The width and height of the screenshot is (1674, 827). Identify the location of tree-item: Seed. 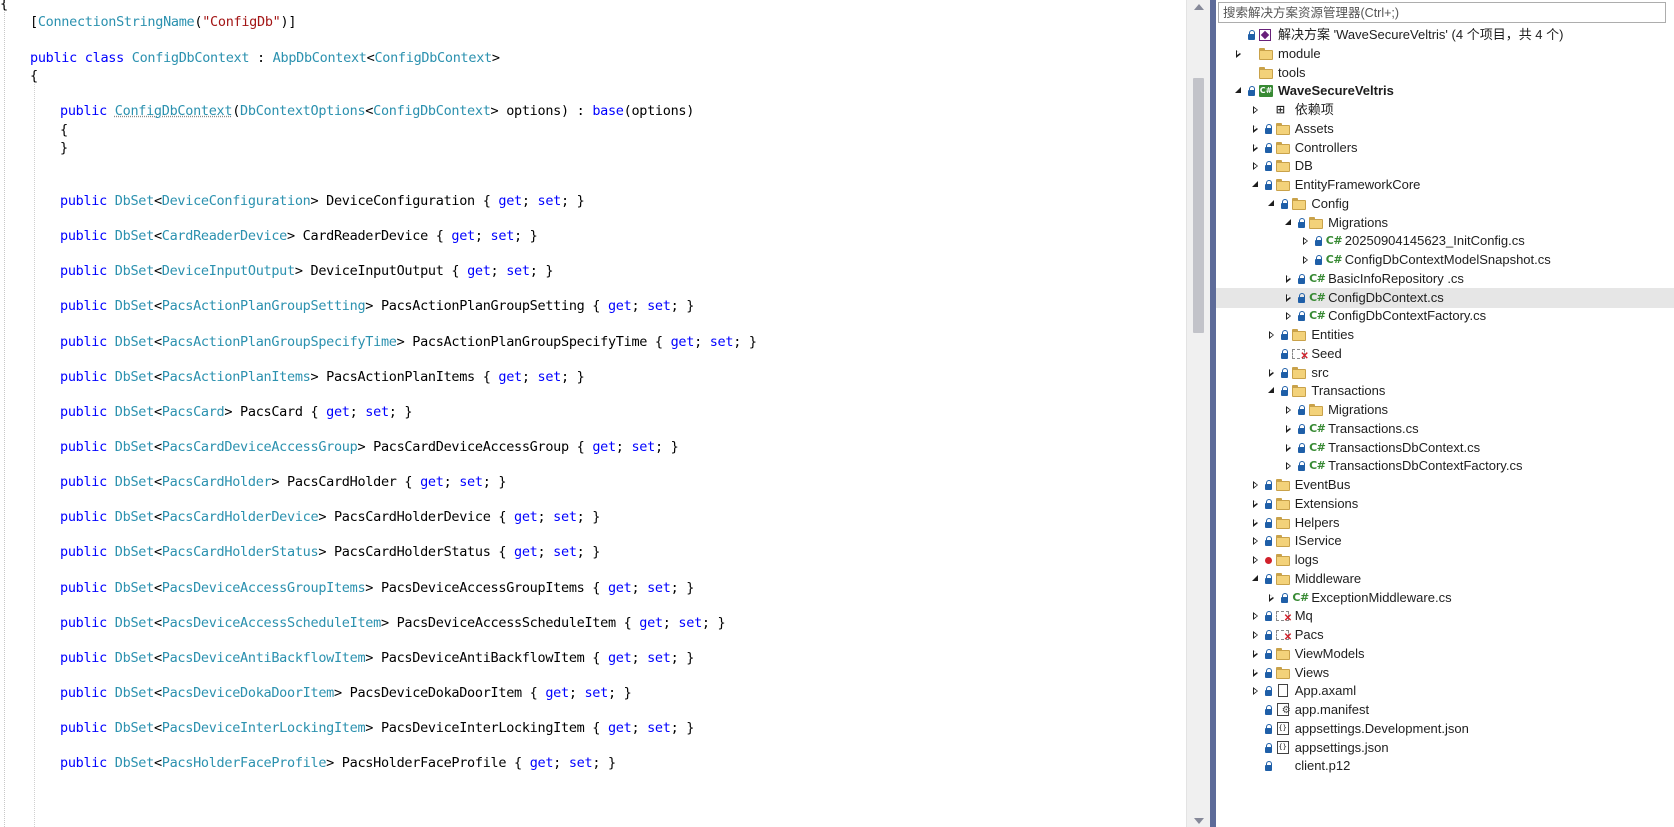
(1445, 355).